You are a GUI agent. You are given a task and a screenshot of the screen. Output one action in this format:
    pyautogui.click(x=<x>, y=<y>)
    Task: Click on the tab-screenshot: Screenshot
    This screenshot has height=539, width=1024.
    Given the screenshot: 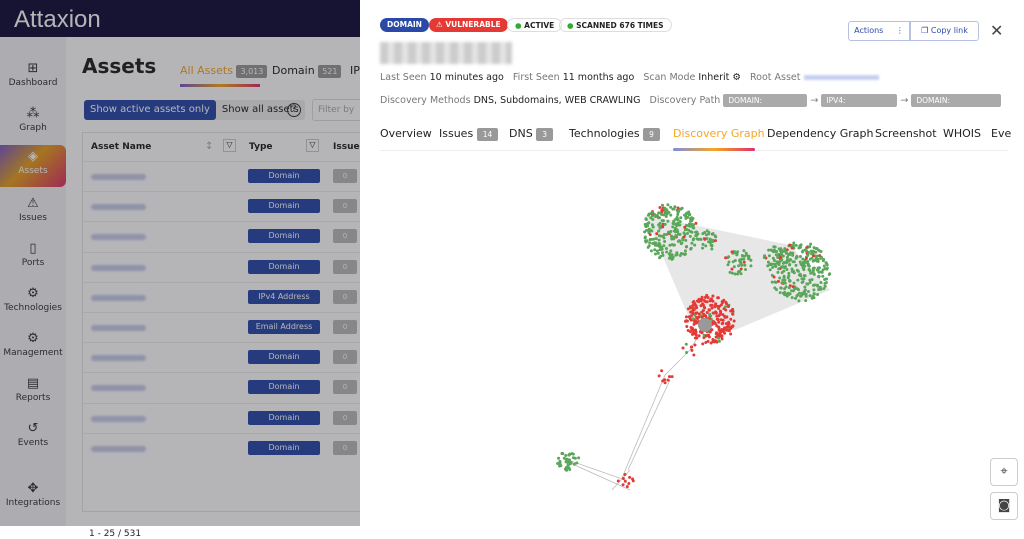 What is the action you would take?
    pyautogui.click(x=906, y=133)
    